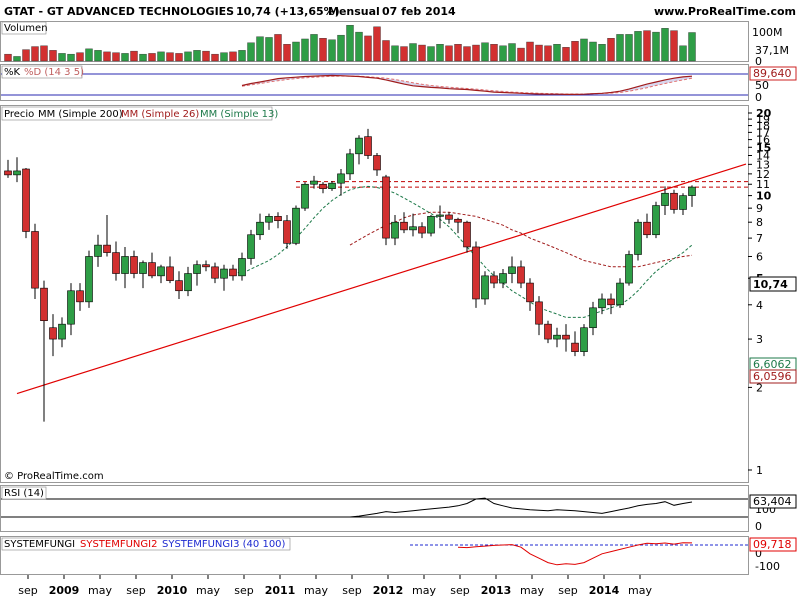  Describe the element at coordinates (280, 590) in the screenshot. I see `time-tick-label: 2011` at that location.